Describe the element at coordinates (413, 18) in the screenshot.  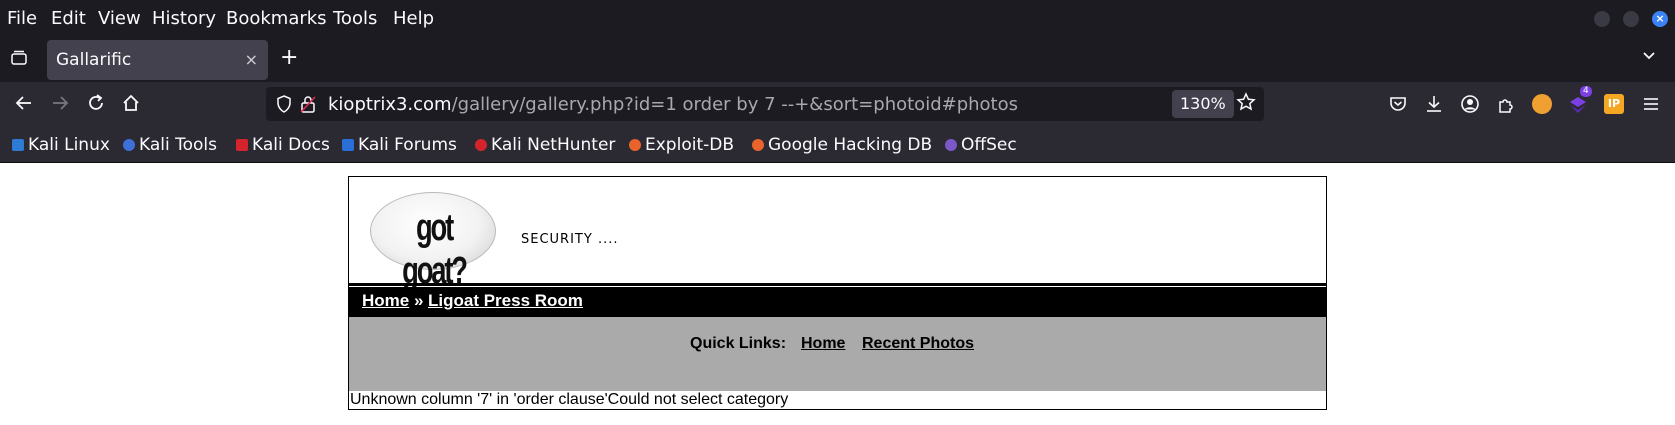
I see `menu-help: Help` at that location.